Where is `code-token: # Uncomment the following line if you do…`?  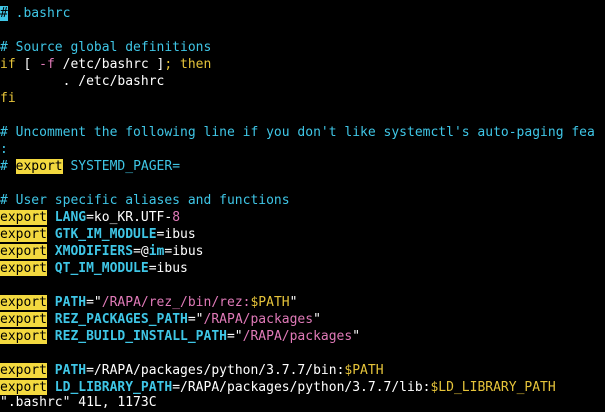
code-token: # Uncomment the following line if you do… is located at coordinates (297, 132).